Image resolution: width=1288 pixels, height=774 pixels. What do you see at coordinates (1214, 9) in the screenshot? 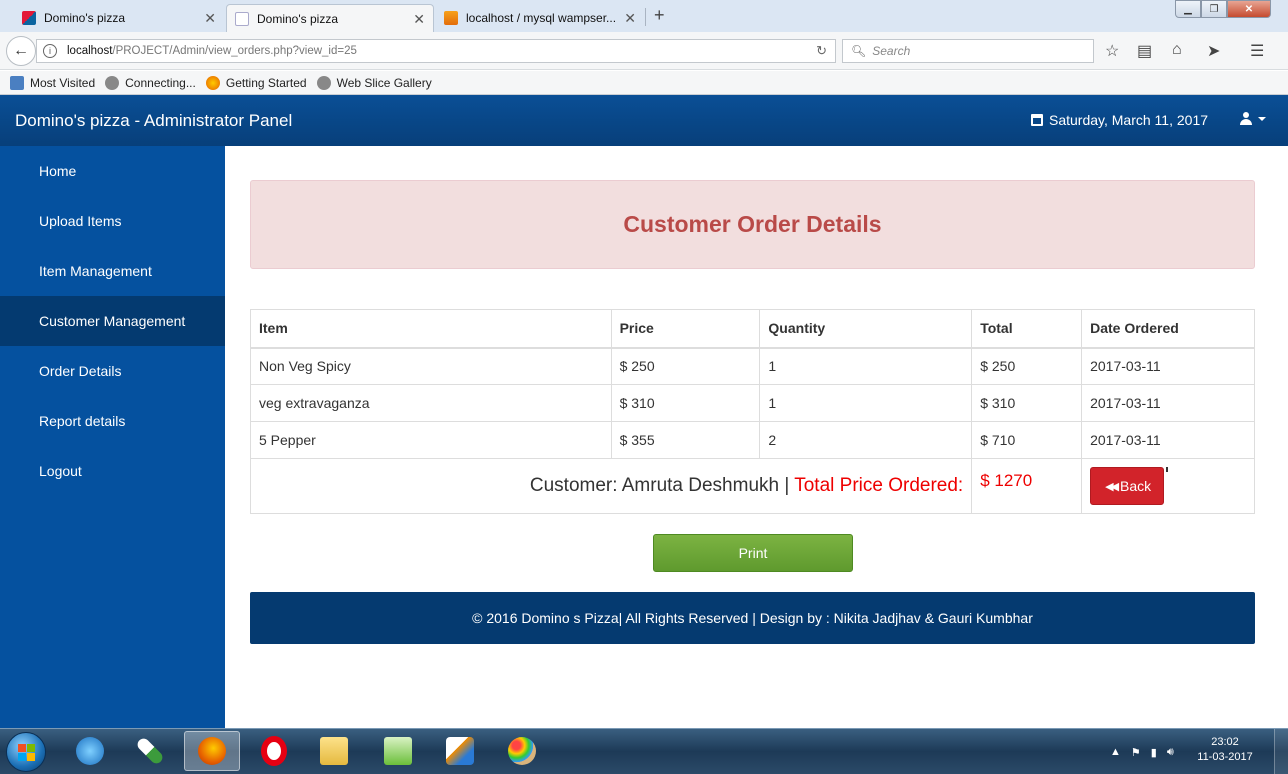
I see `maximize-button: ❐` at bounding box center [1214, 9].